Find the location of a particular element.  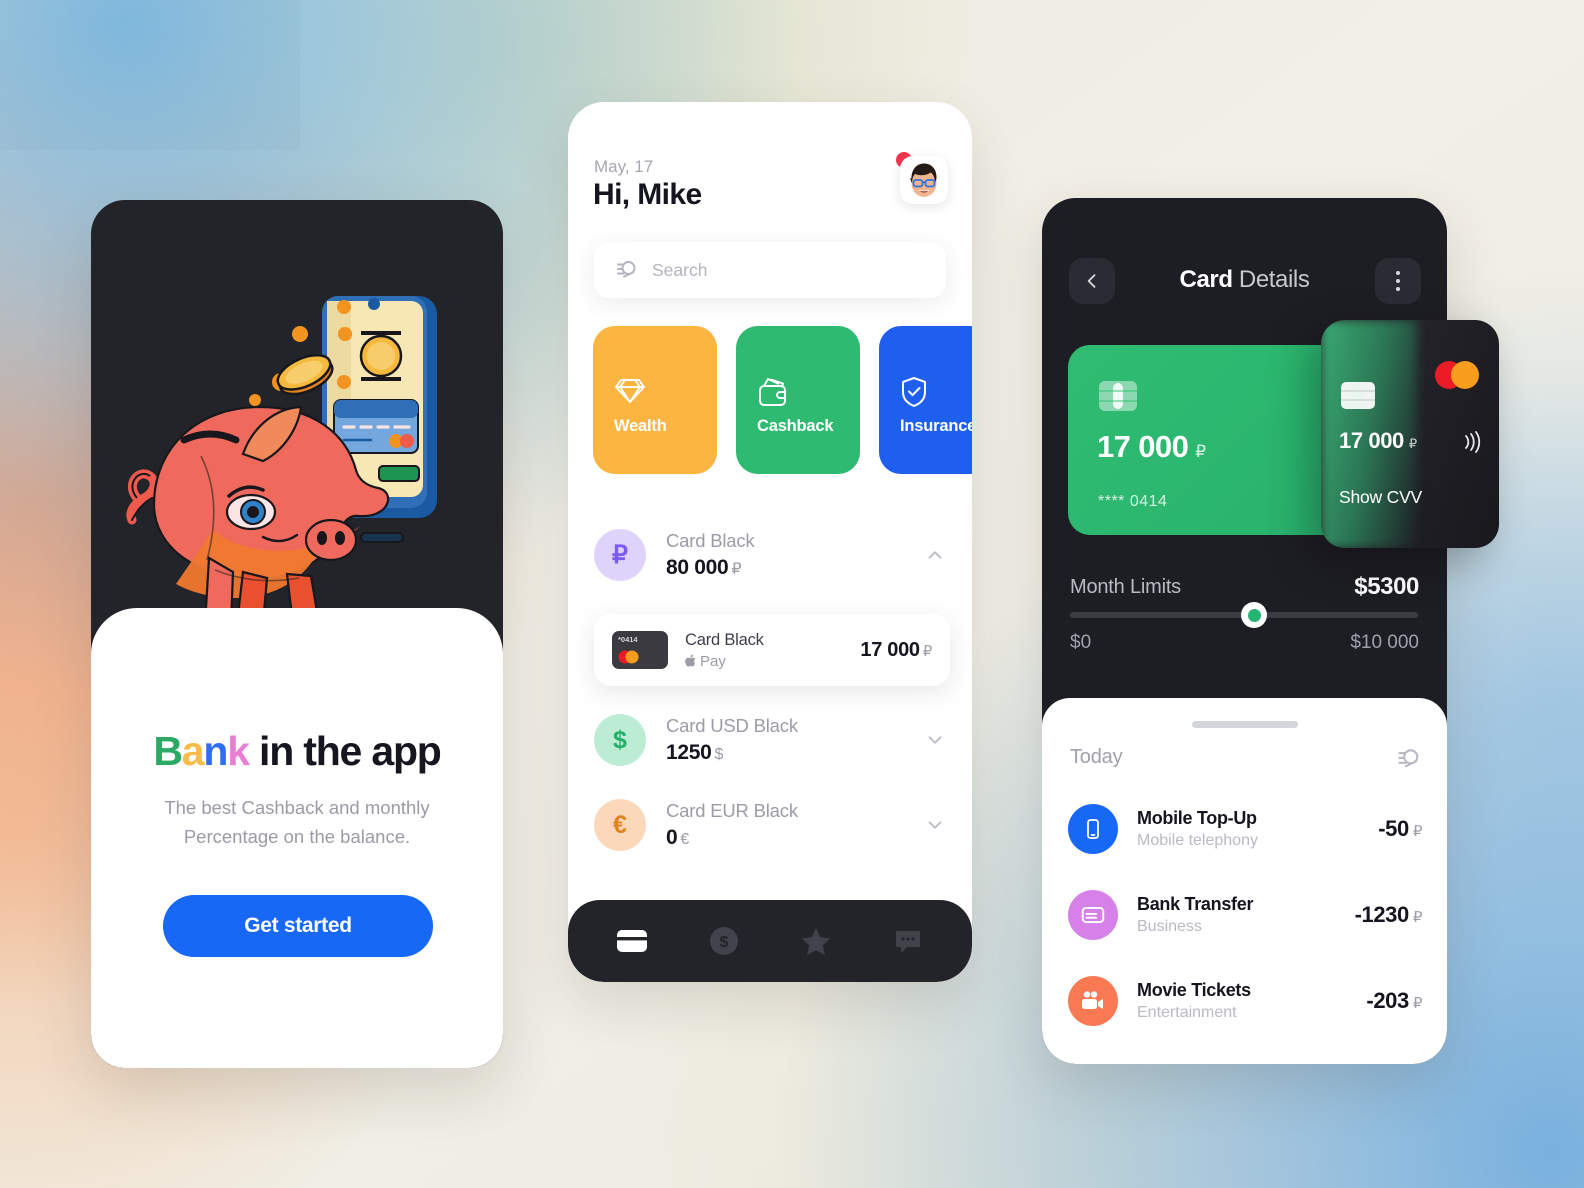

account-row-rub: ₽ Card Black 80 000 ₽ is located at coordinates (770, 555).